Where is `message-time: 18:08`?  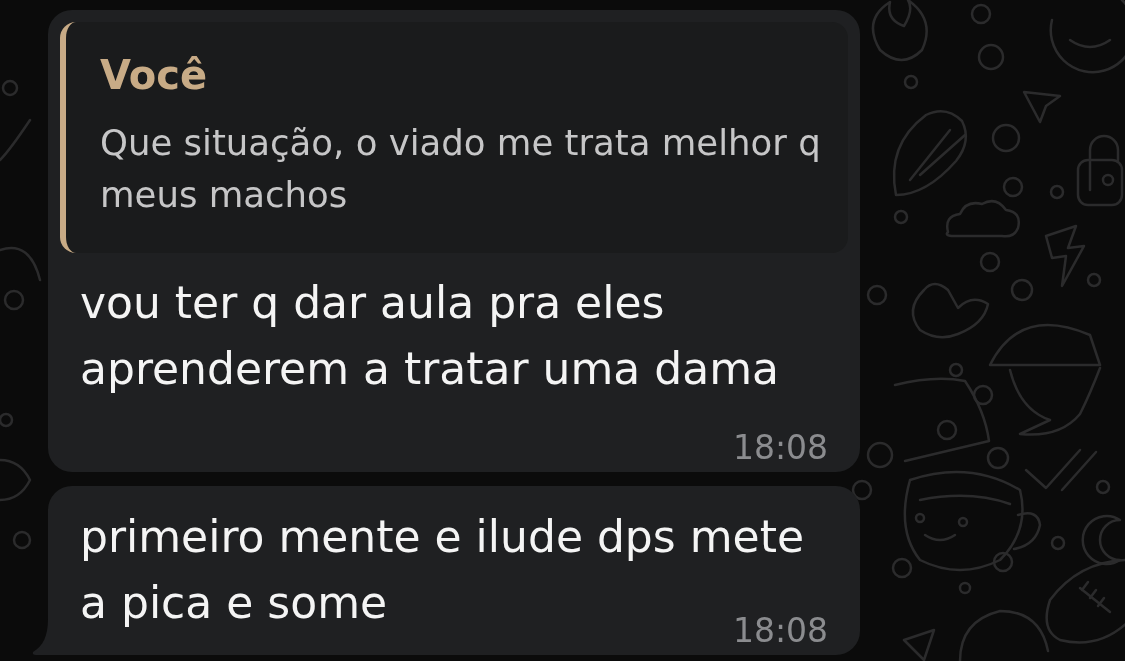 message-time: 18:08 is located at coordinates (780, 448).